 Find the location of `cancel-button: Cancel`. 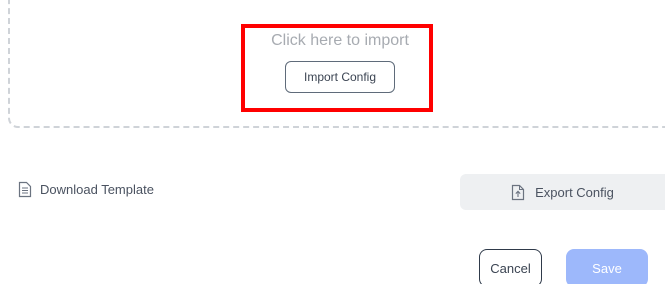

cancel-button: Cancel is located at coordinates (510, 266).